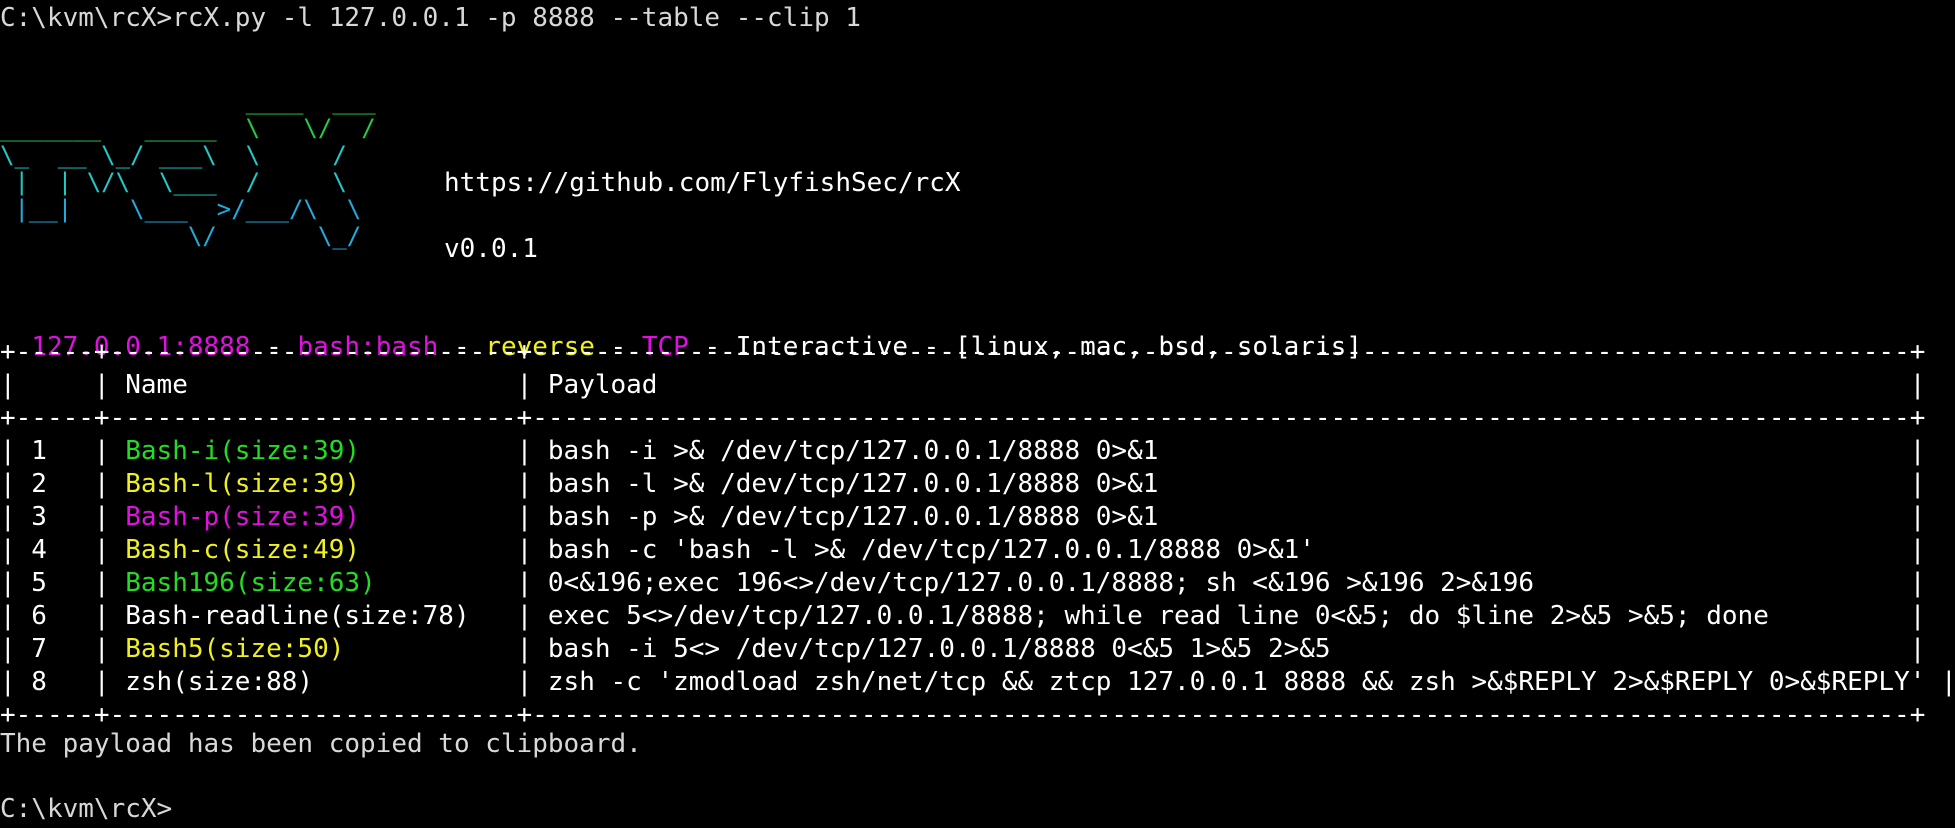 The width and height of the screenshot is (1955, 828). Describe the element at coordinates (702, 183) in the screenshot. I see `project-url: https://github.com/FlyfishSec/rcX` at that location.